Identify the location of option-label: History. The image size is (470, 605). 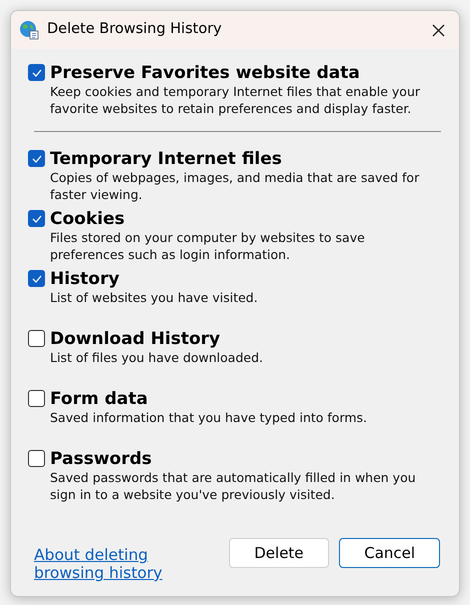
(240, 279).